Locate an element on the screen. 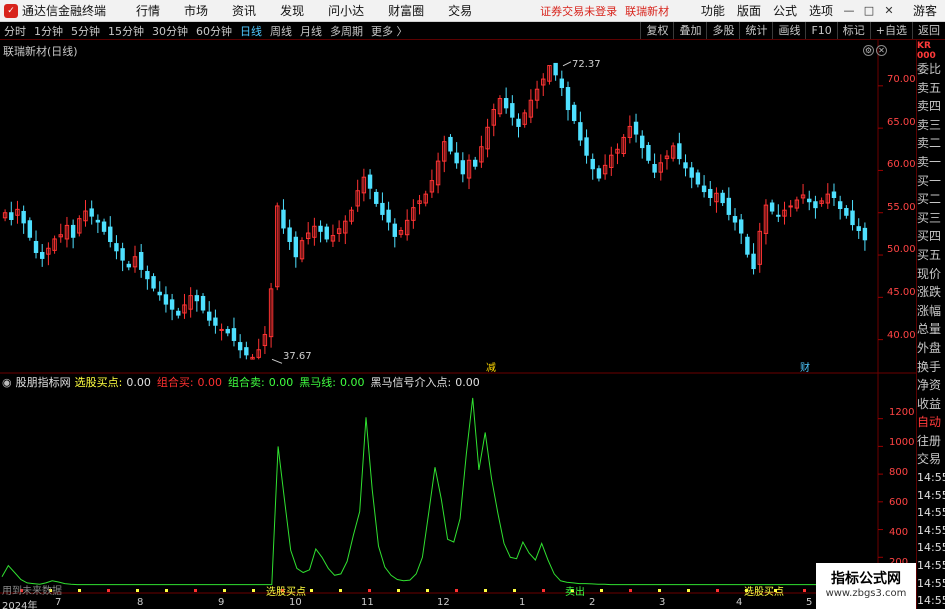 The height and width of the screenshot is (609, 945). quote-field-label: 买三 is located at coordinates (931, 218).